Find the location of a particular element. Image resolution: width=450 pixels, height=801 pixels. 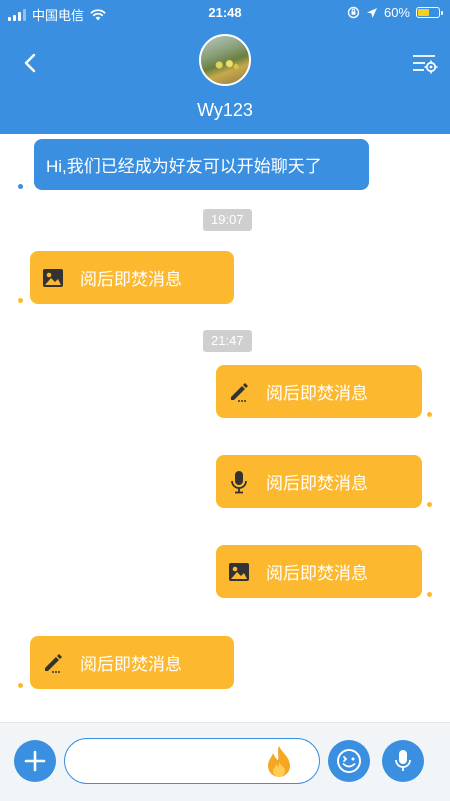

fire-icon is located at coordinates (279, 762).